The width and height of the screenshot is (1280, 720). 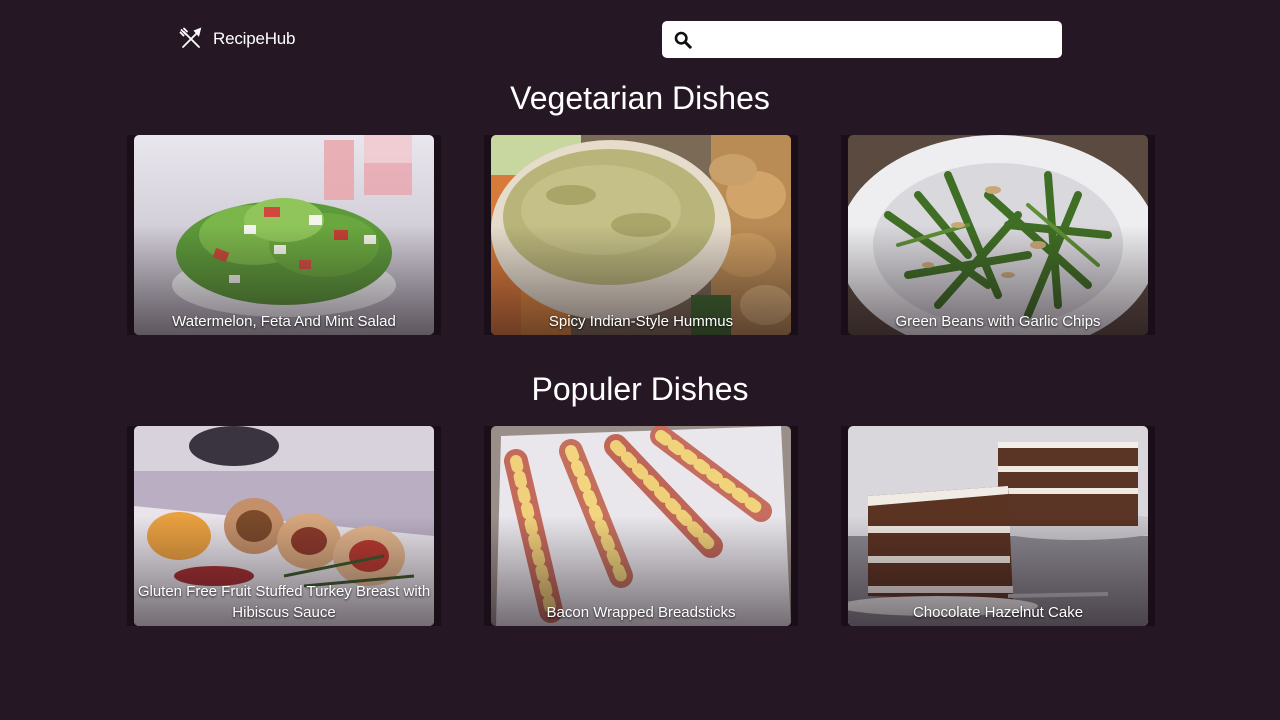 I want to click on recipe-card: Watermelon, Feta And Mint Salad, so click(x=284, y=235).